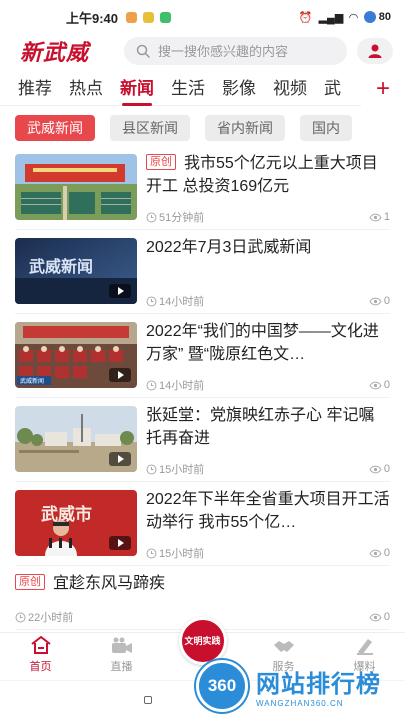  I want to click on nav-live: 直播, so click(121, 656).